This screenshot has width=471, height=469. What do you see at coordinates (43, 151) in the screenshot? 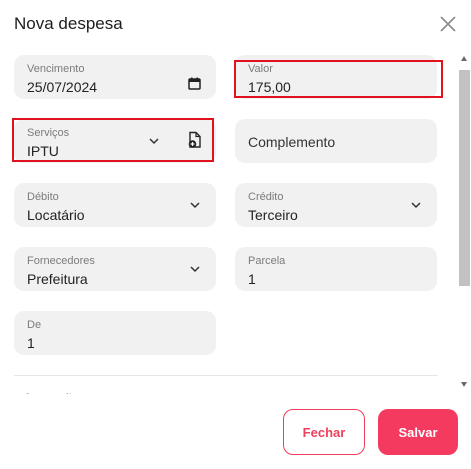
I see `servicos-value: IPTU` at bounding box center [43, 151].